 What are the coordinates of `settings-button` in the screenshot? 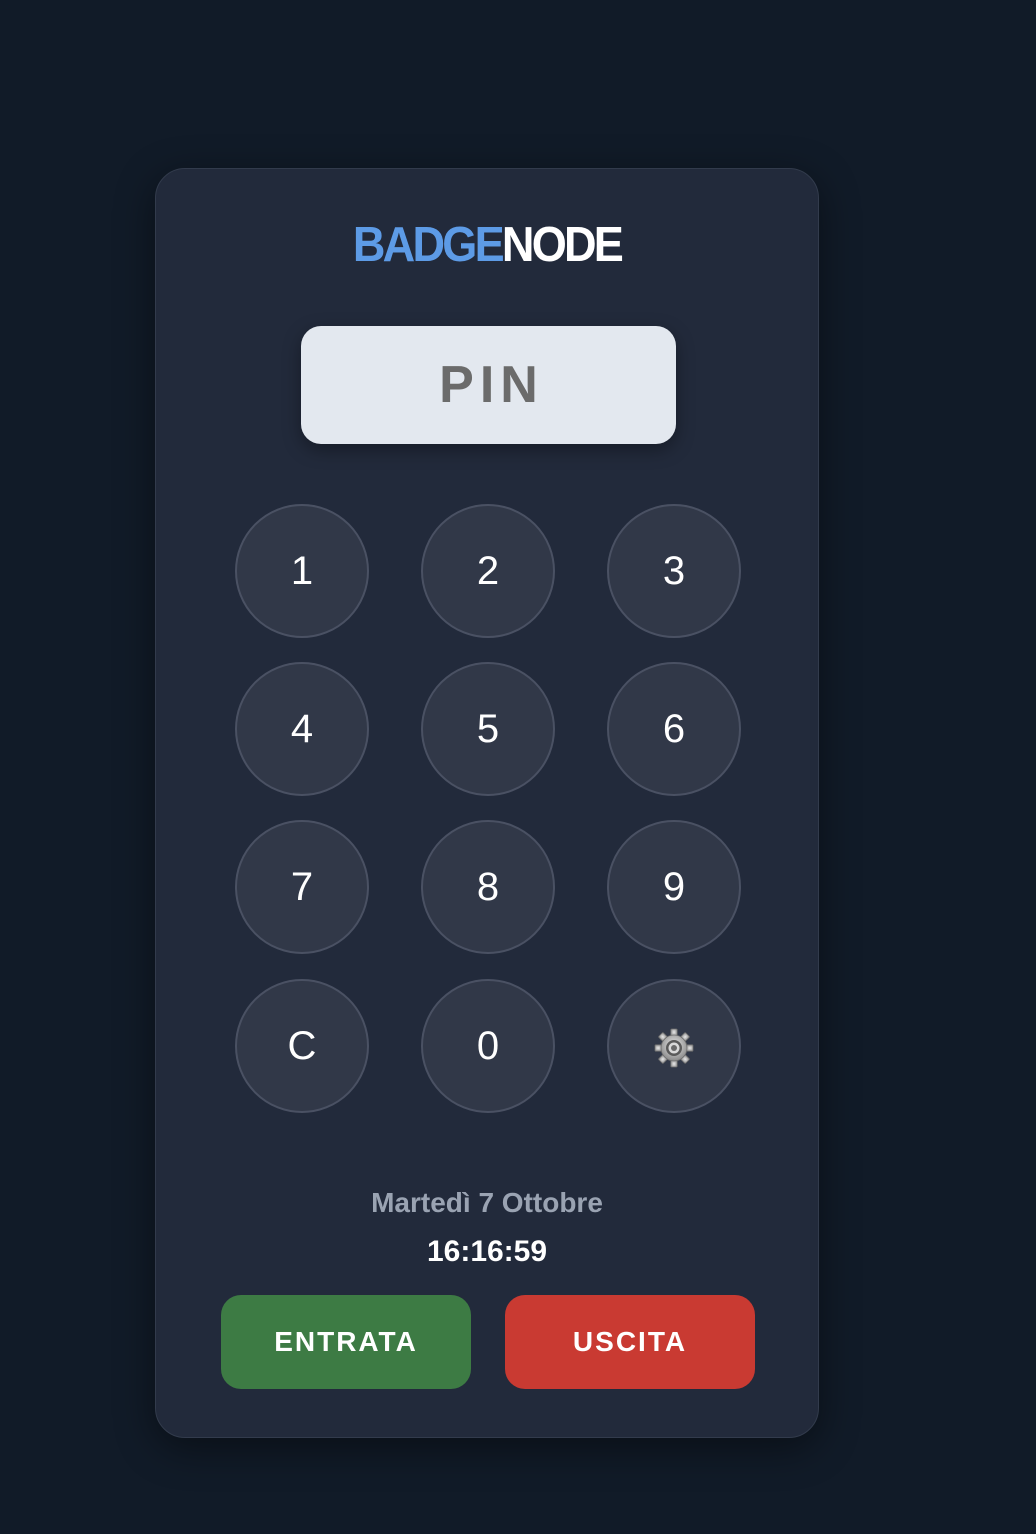 It's located at (674, 1046).